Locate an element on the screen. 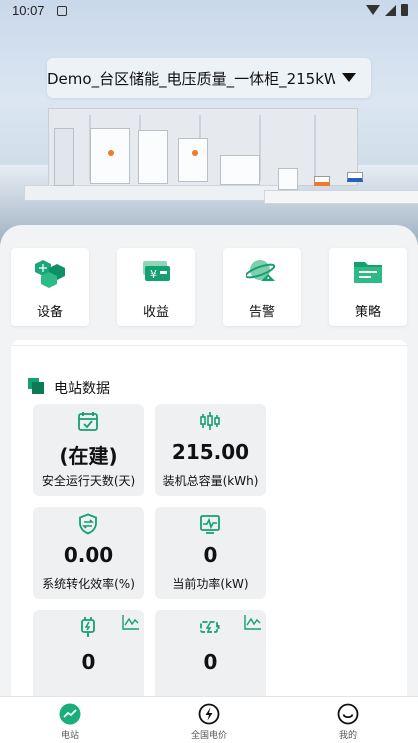 This screenshot has height=743, width=418. stat-label: 安全运行天数(天) is located at coordinates (88, 481).